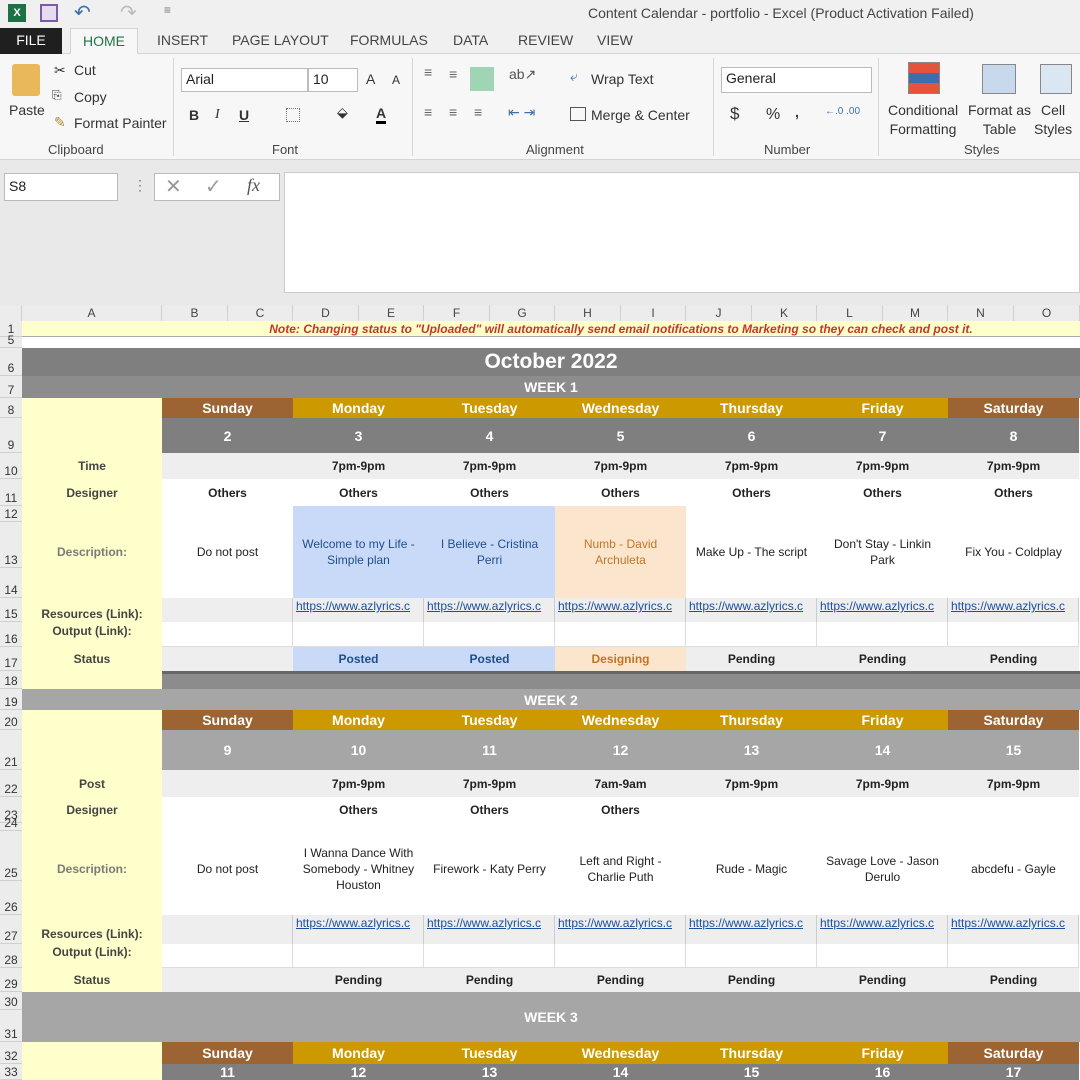  Describe the element at coordinates (11, 680) in the screenshot. I see `row-header: 18` at that location.